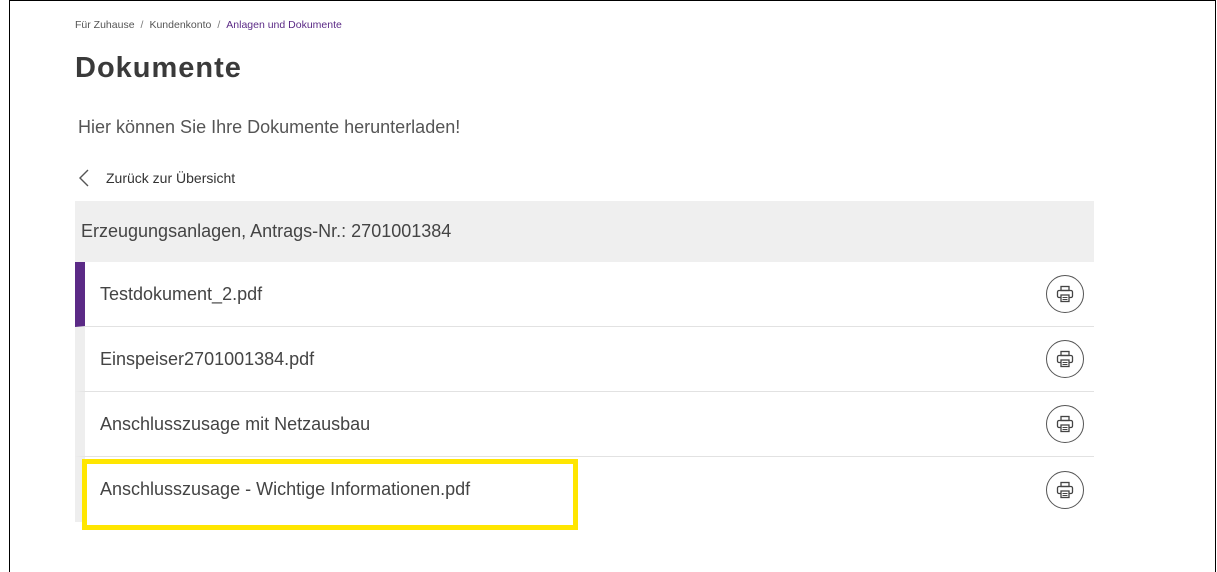  What do you see at coordinates (180, 25) in the screenshot?
I see `breadcrumb-item-account: Kundenkonto` at bounding box center [180, 25].